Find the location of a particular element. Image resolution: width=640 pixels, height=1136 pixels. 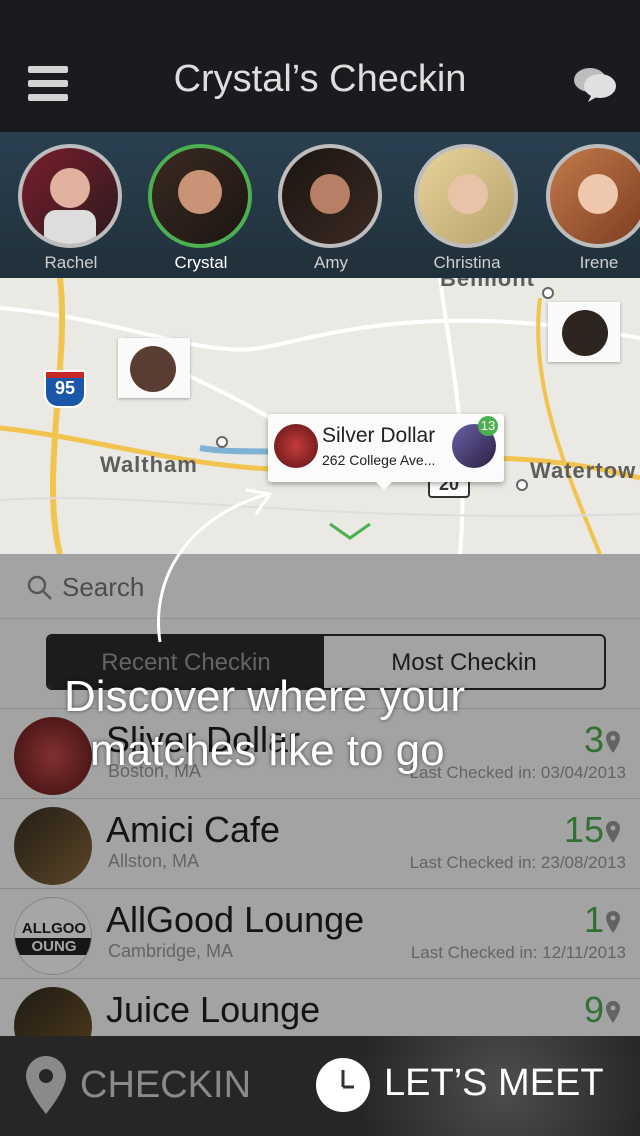

lets-meet-label: LET’S MEET is located at coordinates (494, 1083).